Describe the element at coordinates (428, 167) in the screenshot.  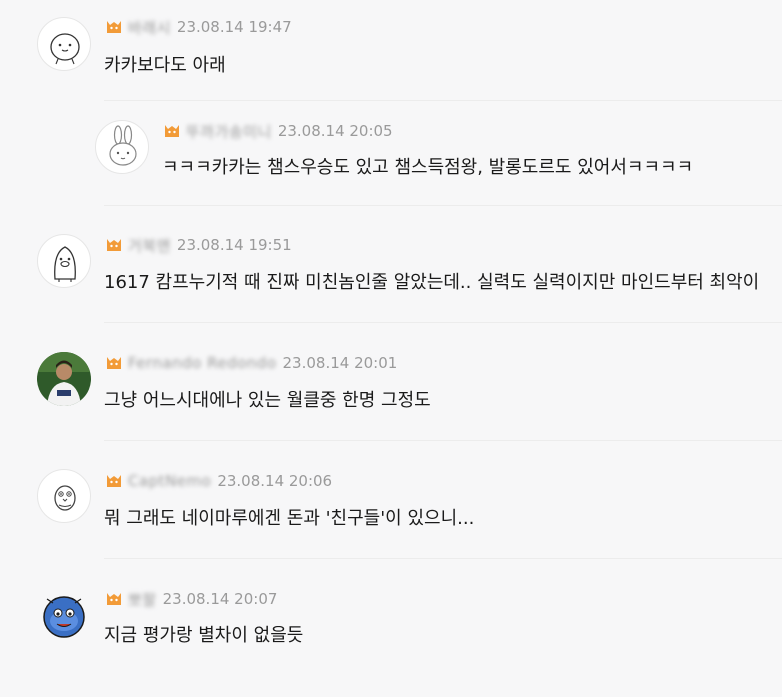
I see `comment-text: ㅋㅋㅋ카카는 챔스우승도 있고 챔스득점왕, 발롱도르도 있어서ㅋㅋㅋㅋ` at that location.